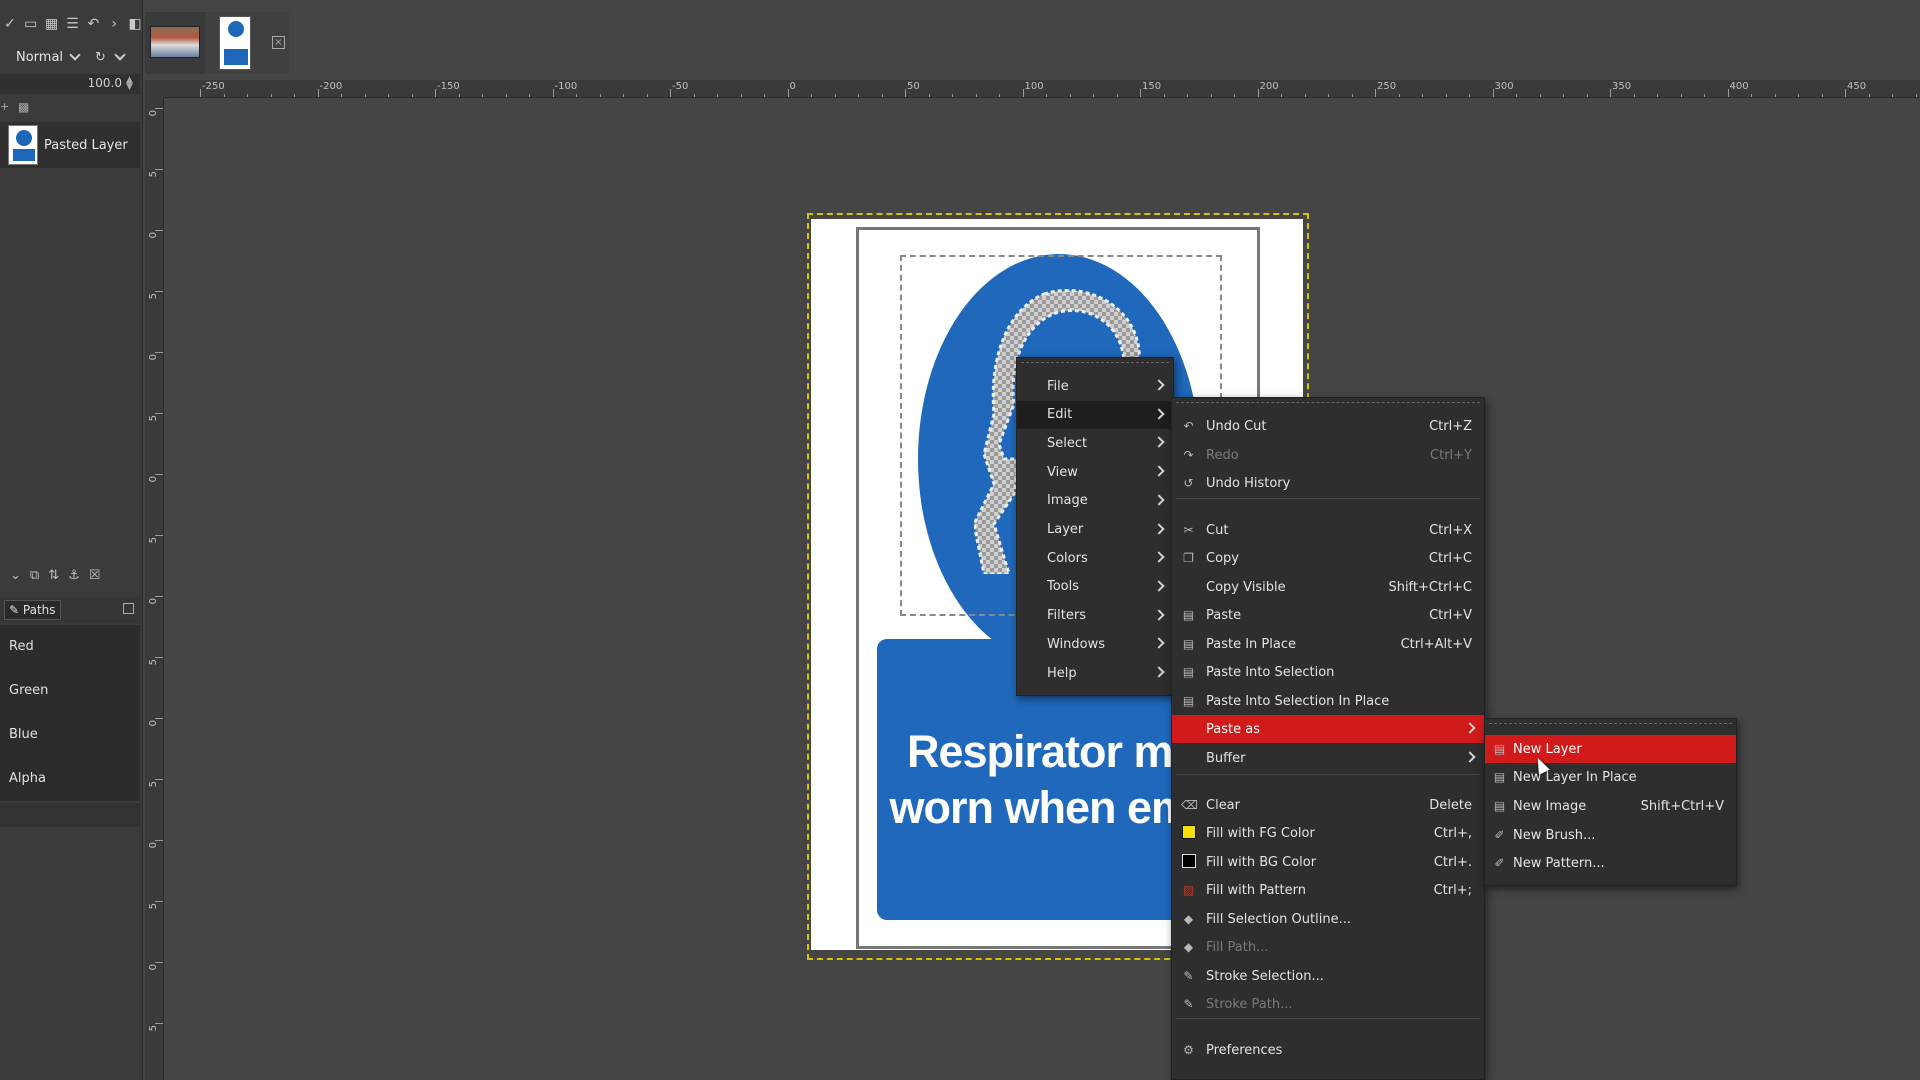 The width and height of the screenshot is (1920, 1080). I want to click on image-tab-2: ×, so click(248, 43).